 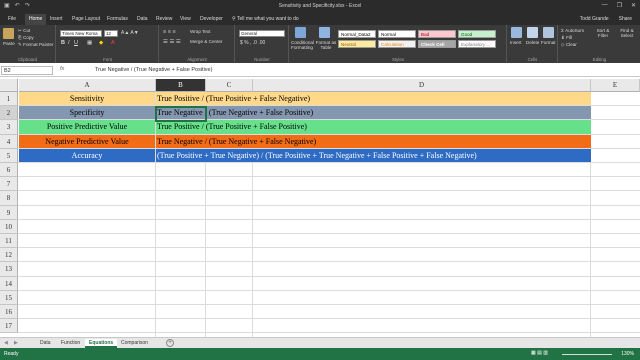 What do you see at coordinates (36, 19) in the screenshot?
I see `tab-home: Home` at bounding box center [36, 19].